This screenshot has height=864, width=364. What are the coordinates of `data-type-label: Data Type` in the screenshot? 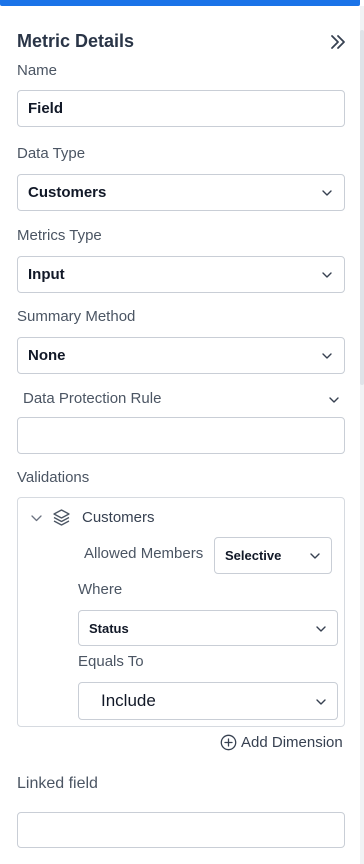 It's located at (51, 153).